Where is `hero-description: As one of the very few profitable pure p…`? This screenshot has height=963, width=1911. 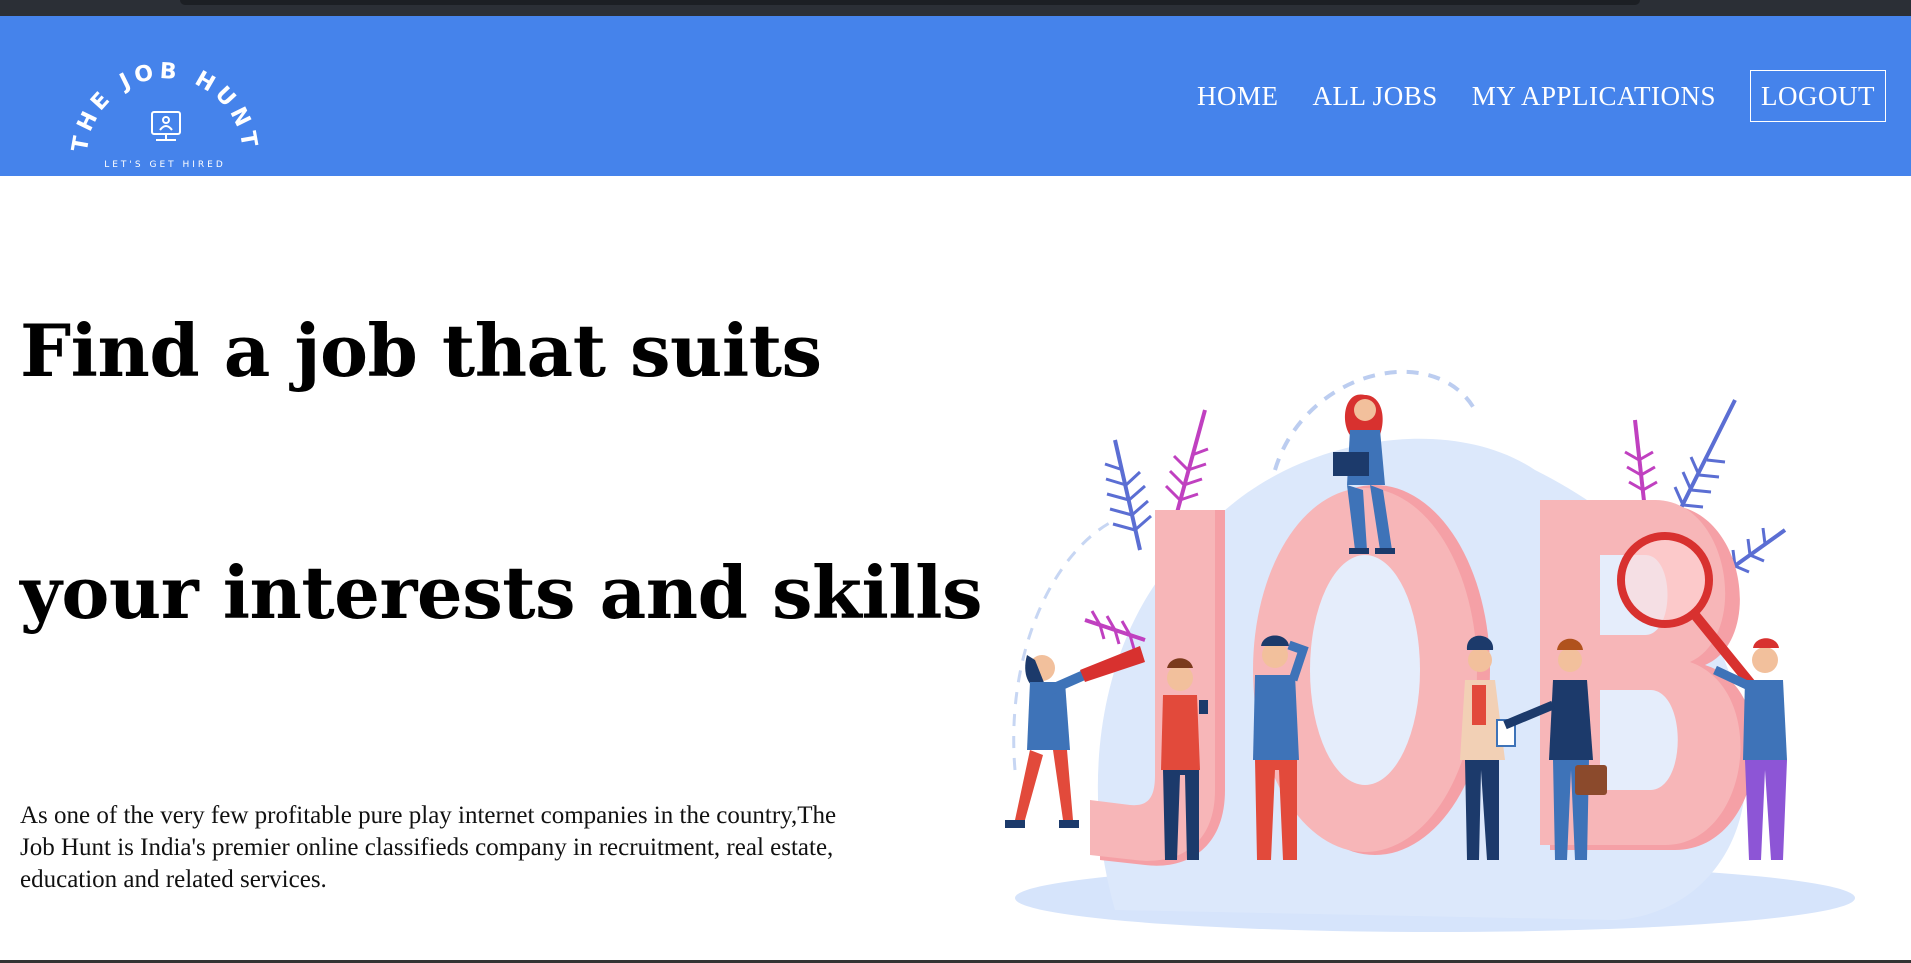
hero-description: As one of the very few profitable pure p… is located at coordinates (428, 847).